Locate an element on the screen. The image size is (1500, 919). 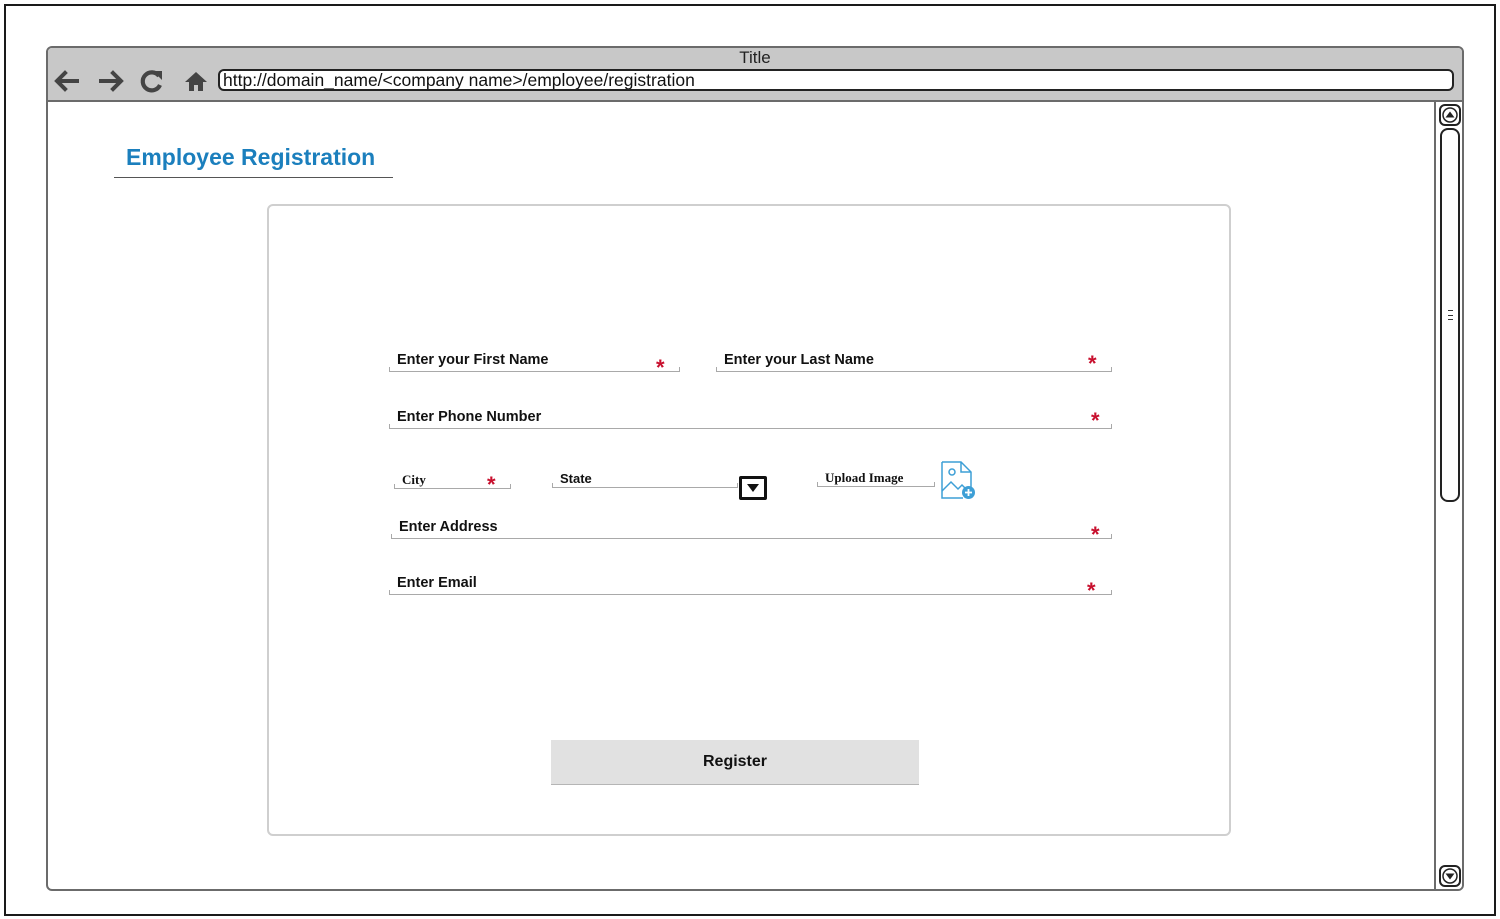
reload-icon is located at coordinates (152, 81).